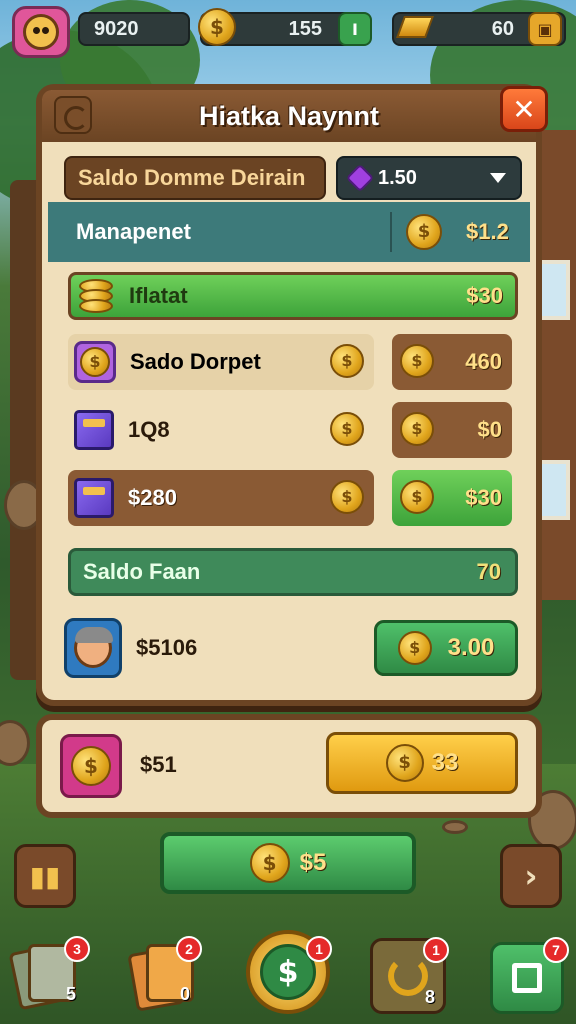 Image resolution: width=576 pixels, height=1024 pixels. Describe the element at coordinates (502, 28) in the screenshot. I see `gold-value: 60` at that location.